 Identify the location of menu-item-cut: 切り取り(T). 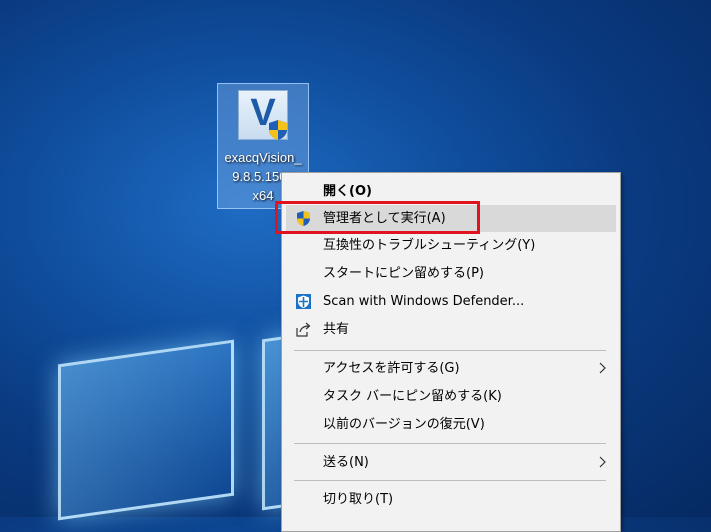
(451, 499).